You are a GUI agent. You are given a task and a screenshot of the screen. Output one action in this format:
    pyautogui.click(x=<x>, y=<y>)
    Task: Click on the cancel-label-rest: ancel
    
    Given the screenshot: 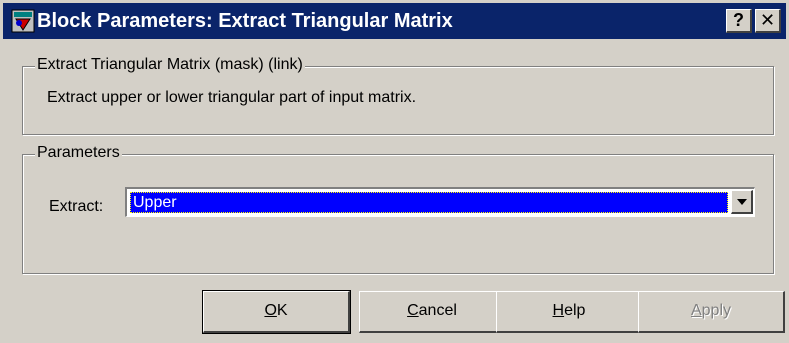 What is the action you would take?
    pyautogui.click(x=437, y=310)
    